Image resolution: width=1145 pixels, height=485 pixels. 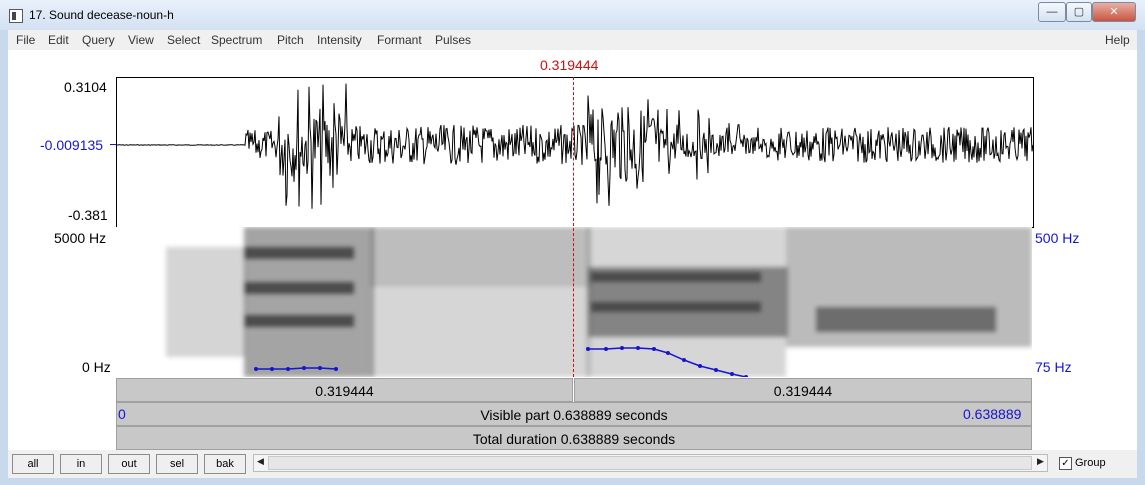 I want to click on waveform-mid-label: -0.009135, so click(x=72, y=145).